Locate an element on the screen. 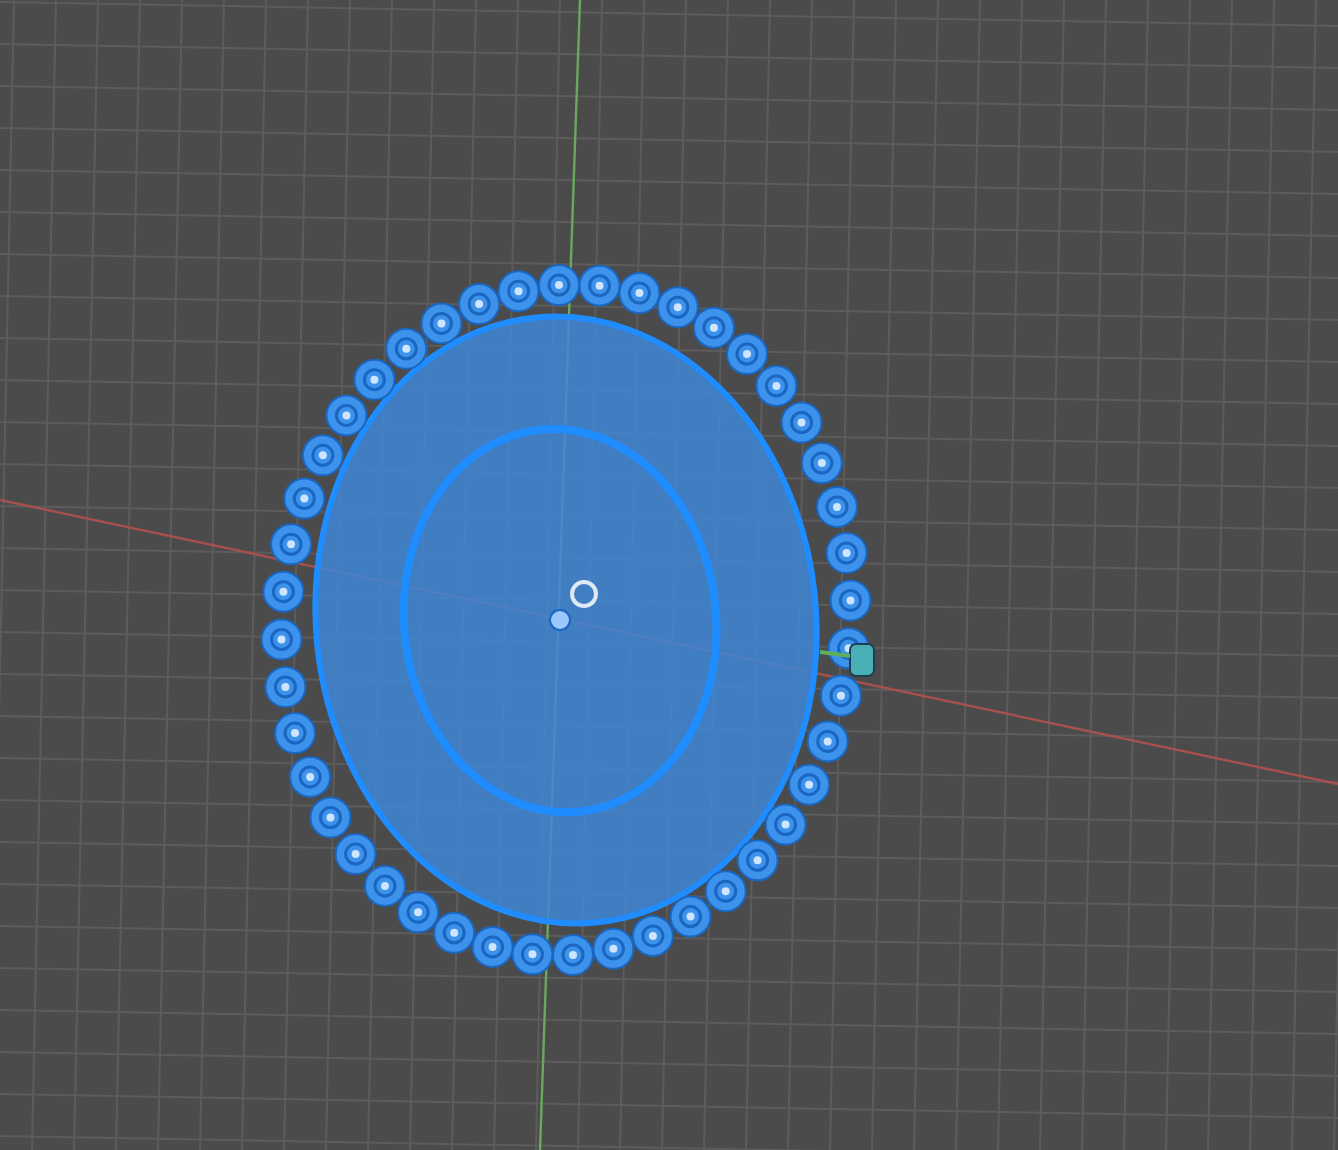  pivot-icon is located at coordinates (573, 605).